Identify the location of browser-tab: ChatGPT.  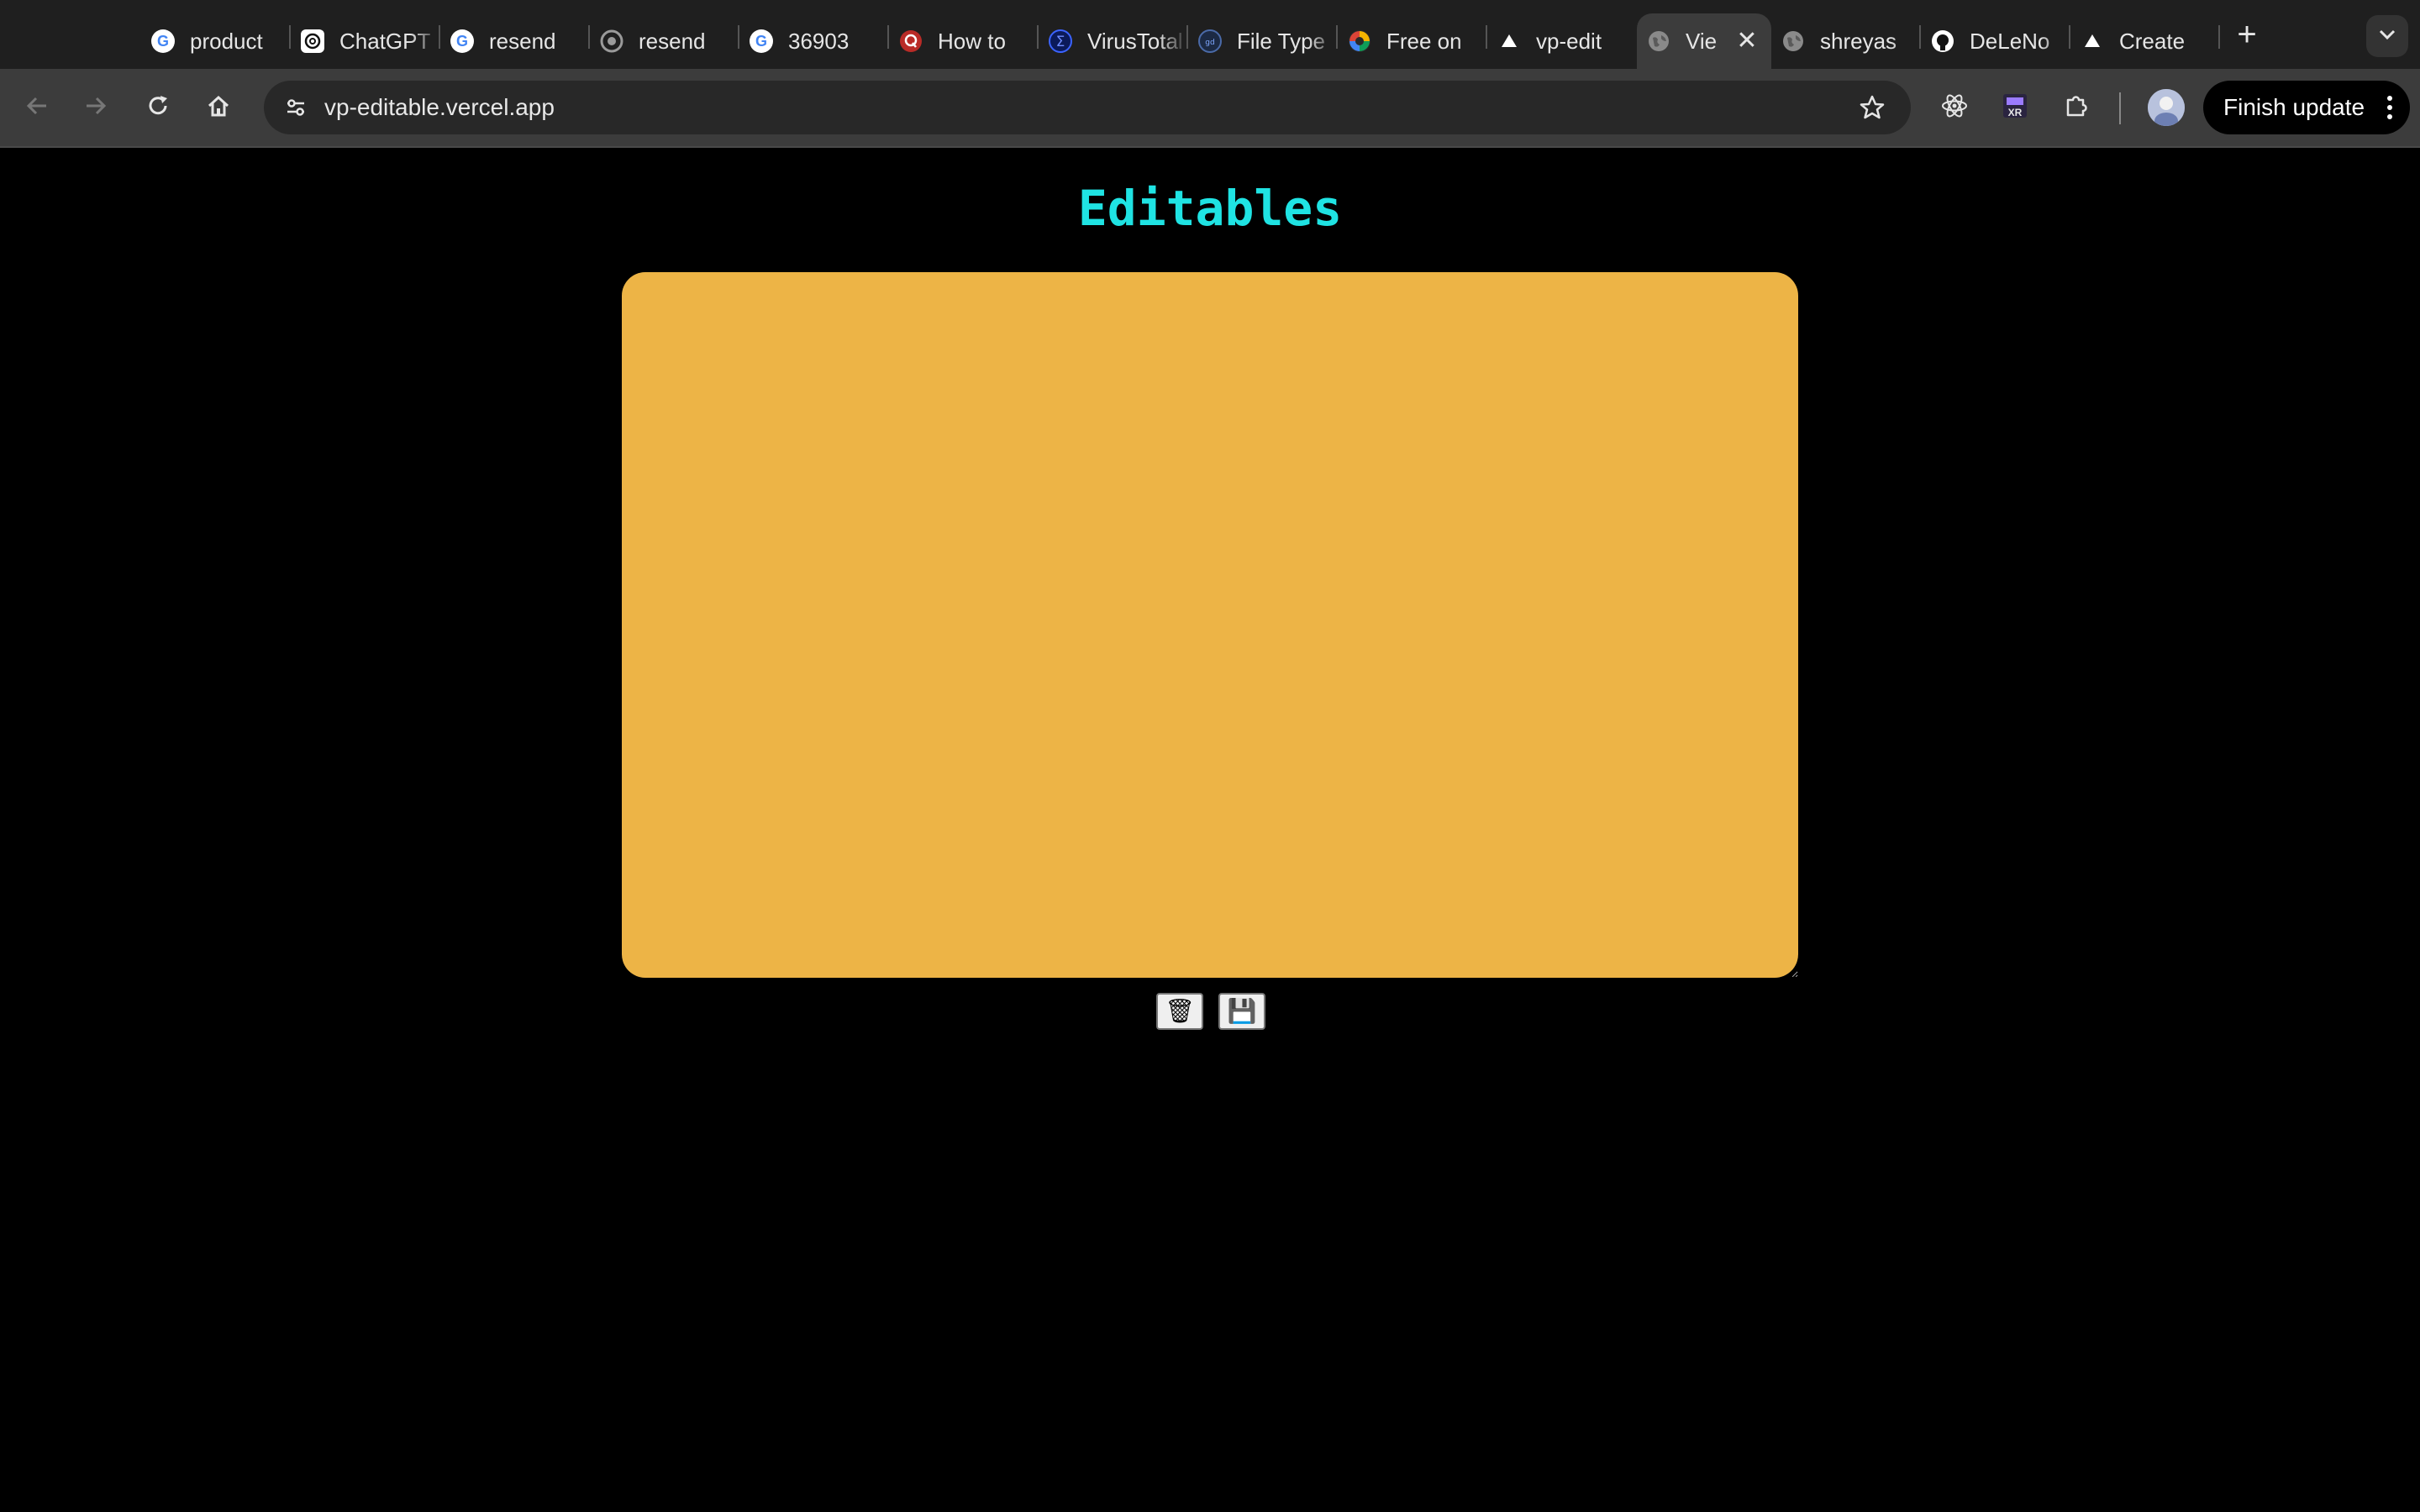
(366, 41).